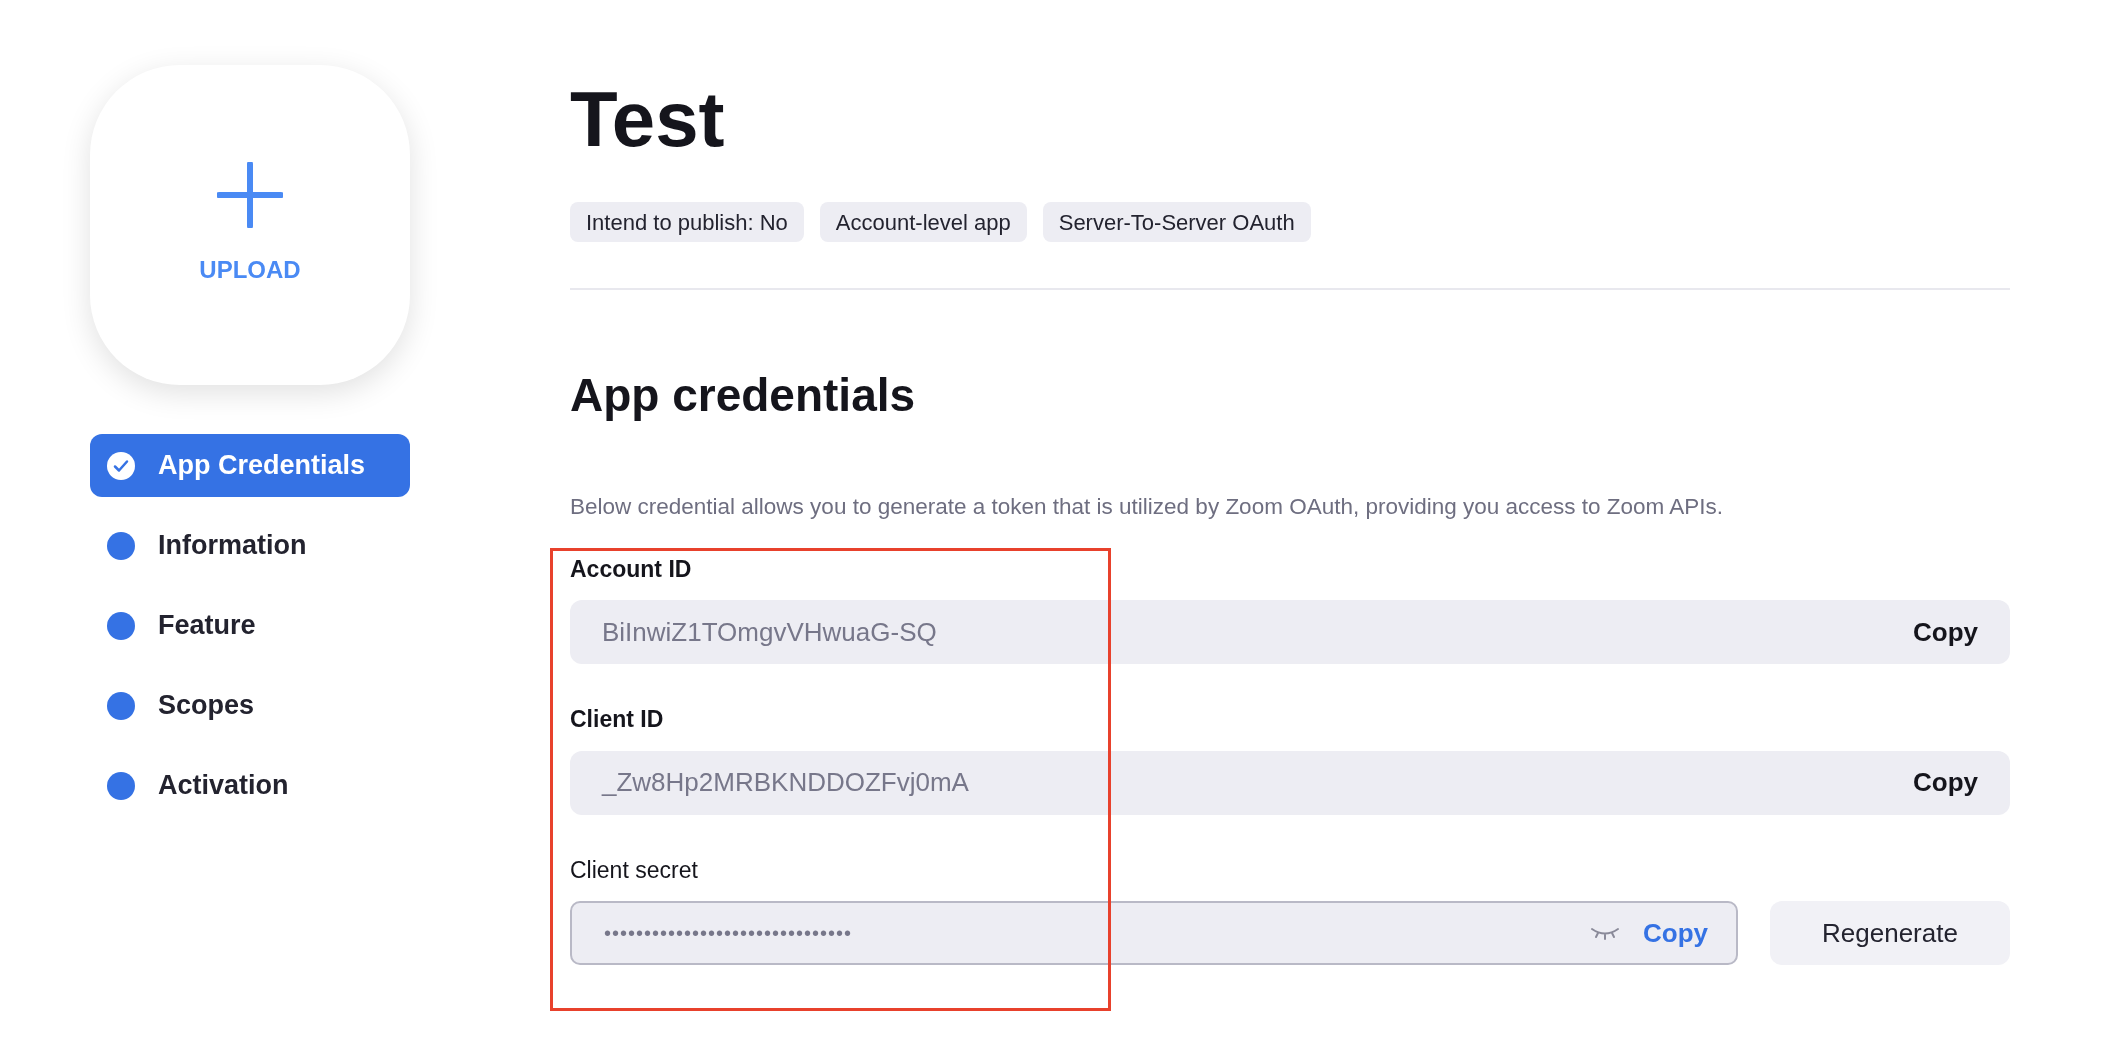 This screenshot has width=2128, height=1060. I want to click on upload-label: UPLOAD, so click(250, 270).